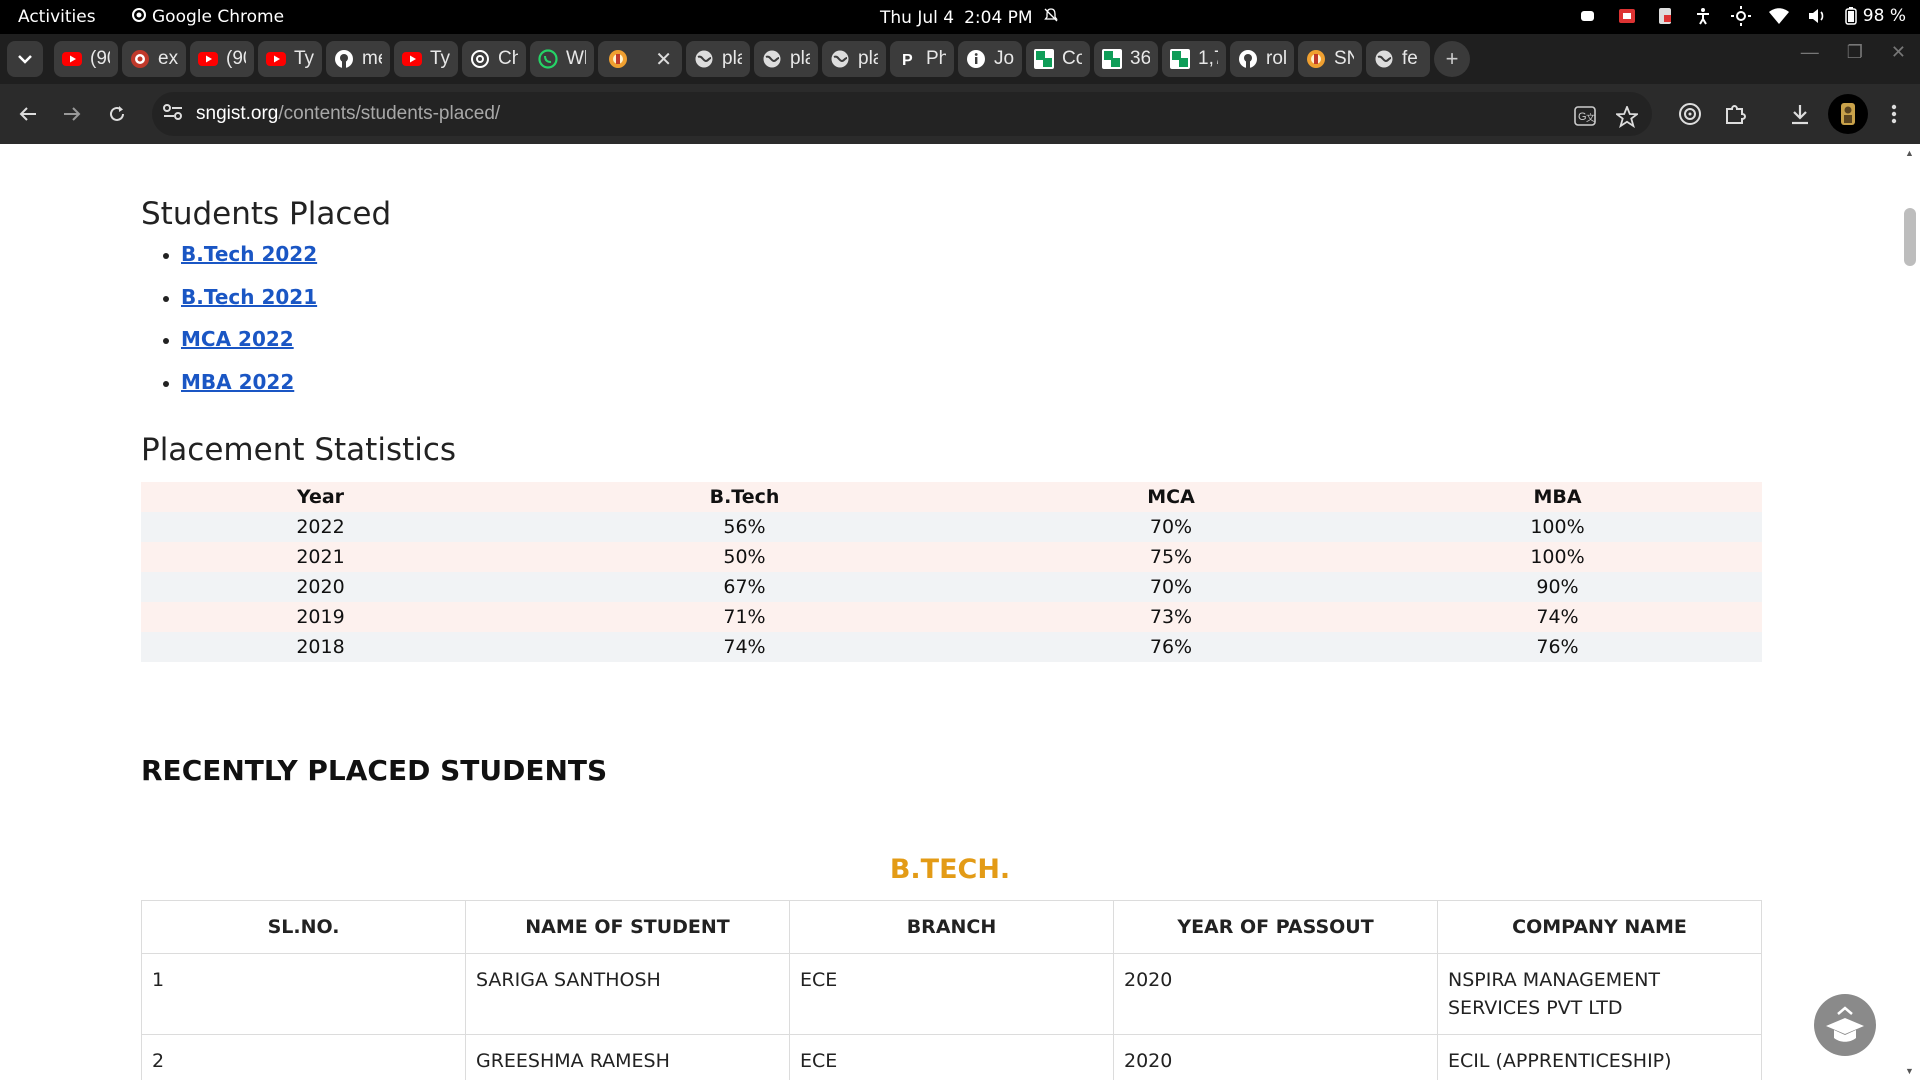 This screenshot has width=1920, height=1080. I want to click on tab-search-button, so click(25, 59).